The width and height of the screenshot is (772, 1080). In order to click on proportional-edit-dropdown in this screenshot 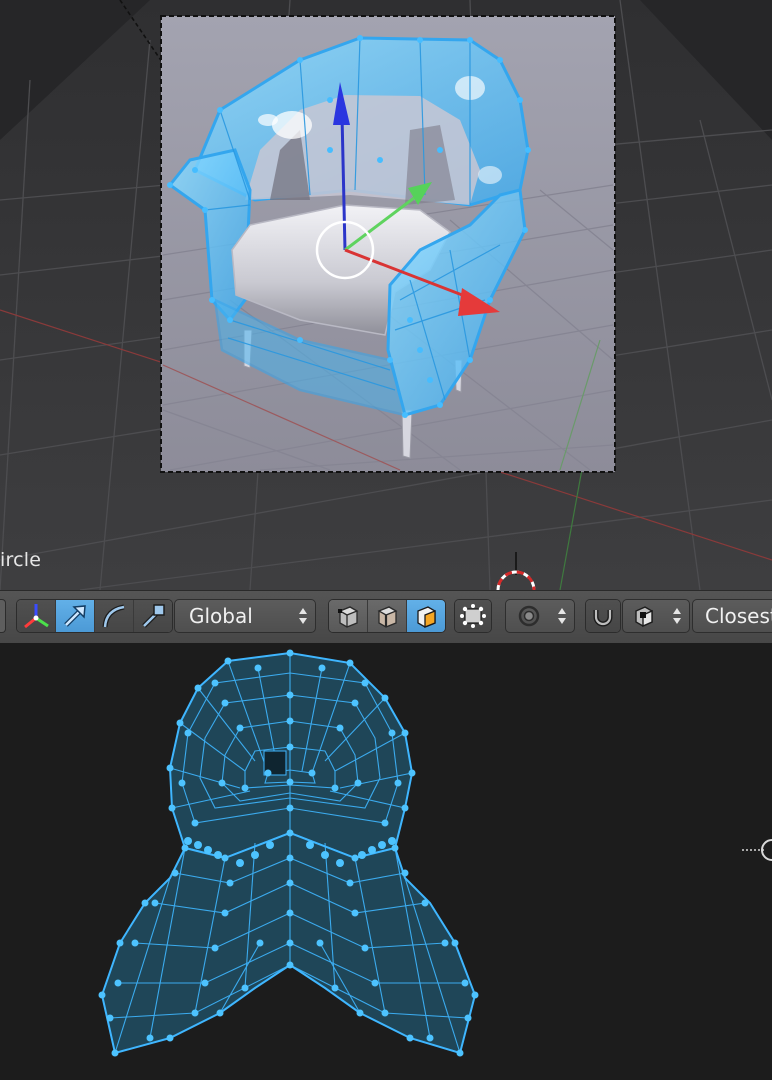, I will do `click(540, 616)`.